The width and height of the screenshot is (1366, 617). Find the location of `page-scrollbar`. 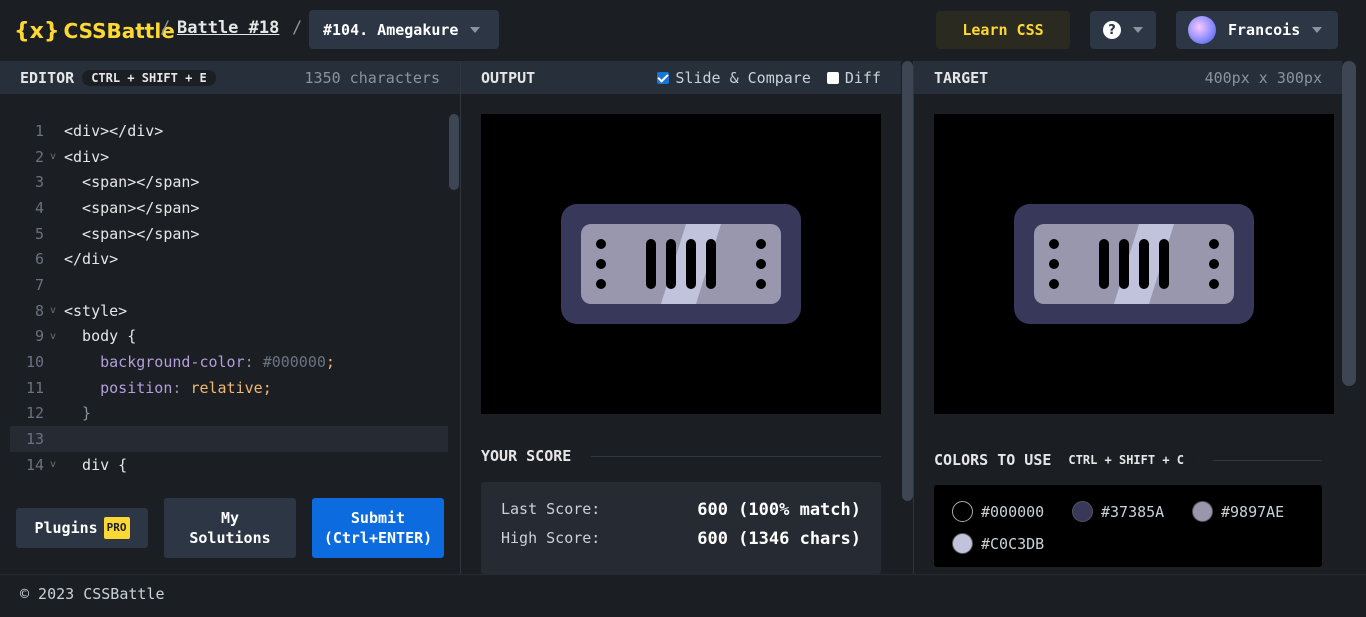

page-scrollbar is located at coordinates (1349, 223).